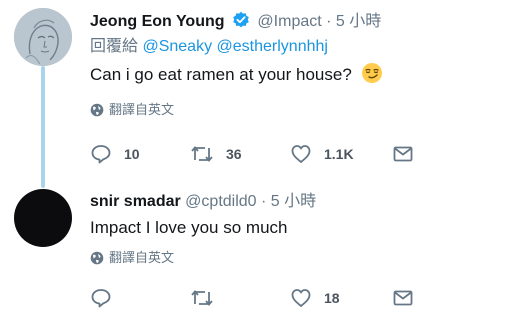 The width and height of the screenshot is (520, 317). What do you see at coordinates (220, 201) in the screenshot?
I see `user-handle: @cptdild0` at bounding box center [220, 201].